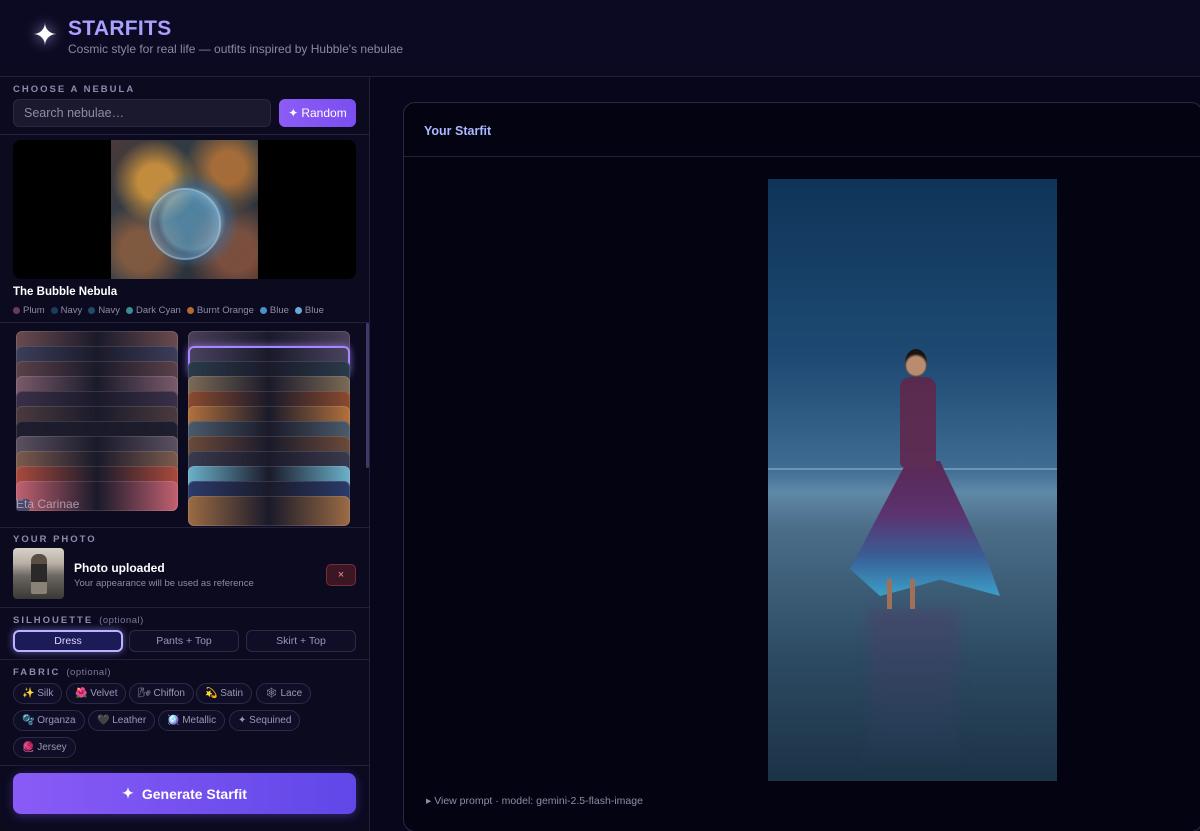 Image resolution: width=1200 pixels, height=831 pixels. I want to click on random-button: ✦ Random, so click(317, 113).